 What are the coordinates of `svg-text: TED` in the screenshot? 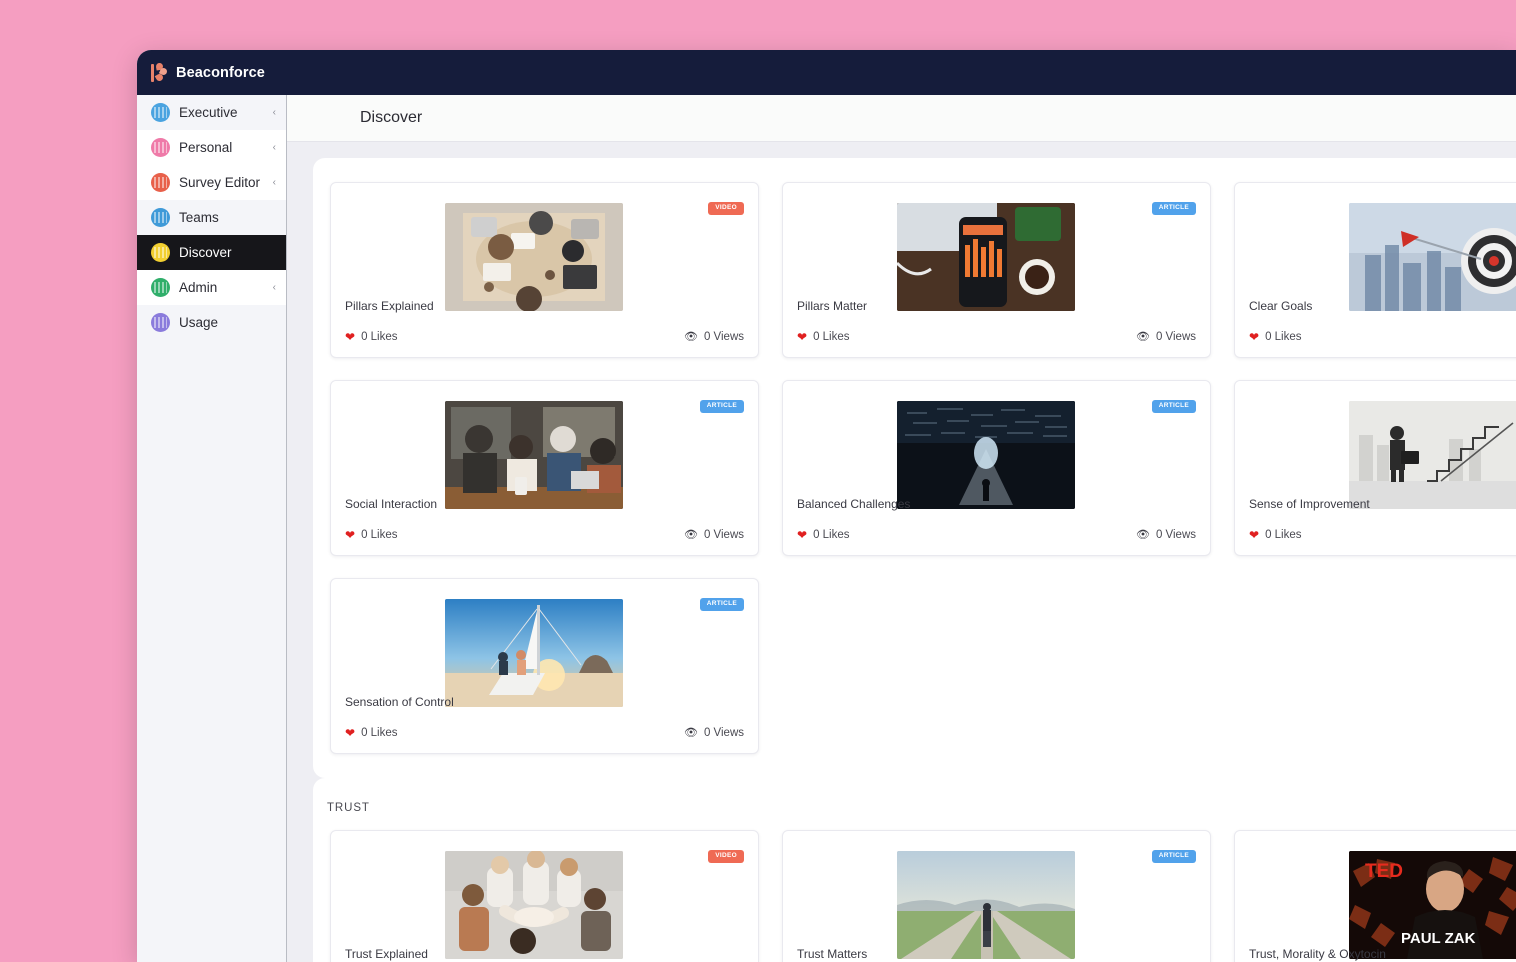 It's located at (1384, 871).